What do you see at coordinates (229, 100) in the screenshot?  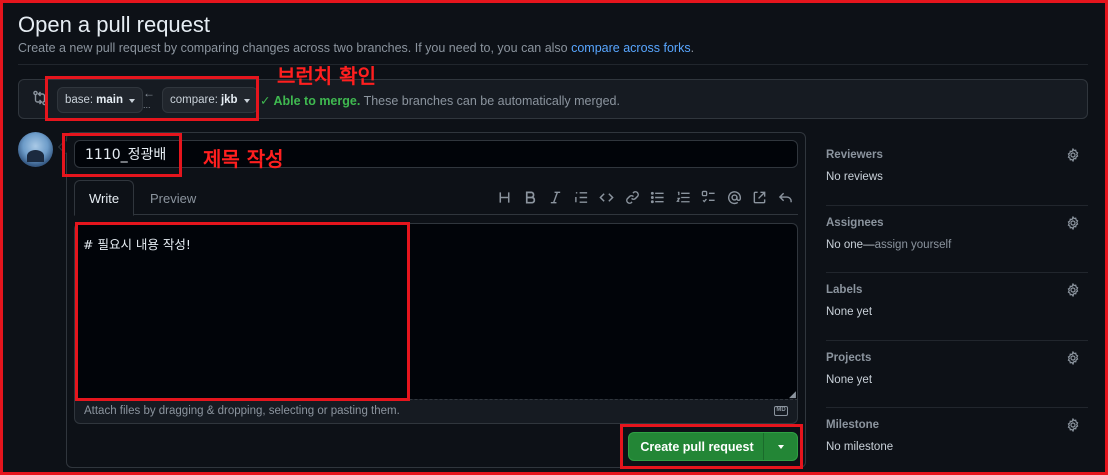 I see `compare-branch-name: jkb` at bounding box center [229, 100].